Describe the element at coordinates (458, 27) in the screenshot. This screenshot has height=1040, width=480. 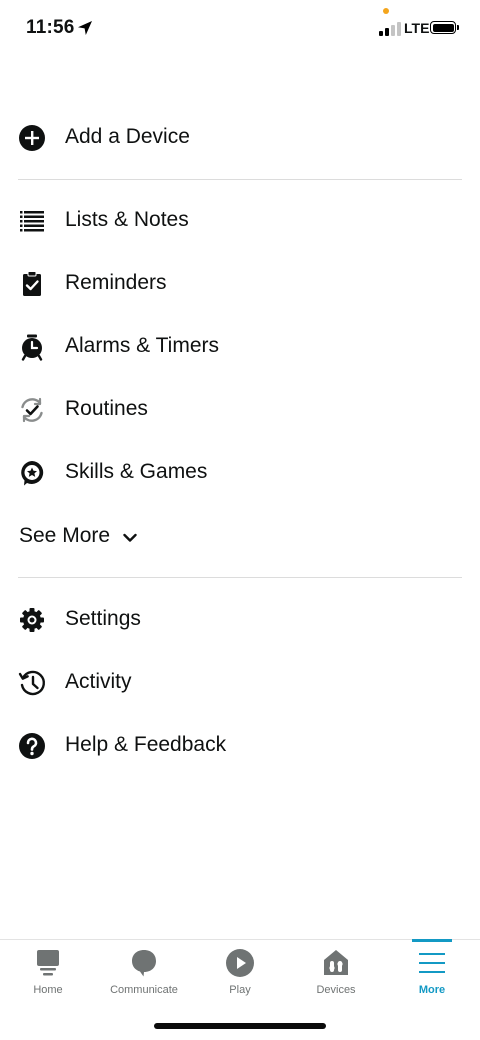
I see `battery-tip` at that location.